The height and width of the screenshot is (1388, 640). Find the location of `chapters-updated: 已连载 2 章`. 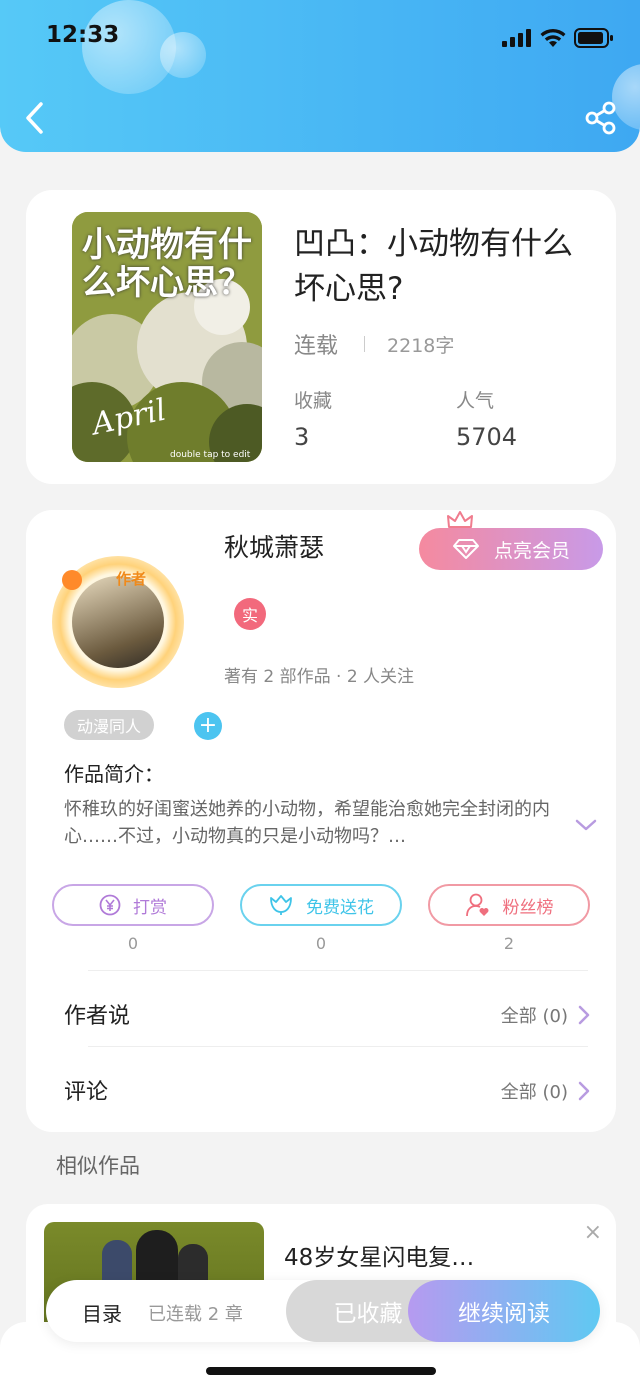

chapters-updated: 已连载 2 章 is located at coordinates (195, 1314).